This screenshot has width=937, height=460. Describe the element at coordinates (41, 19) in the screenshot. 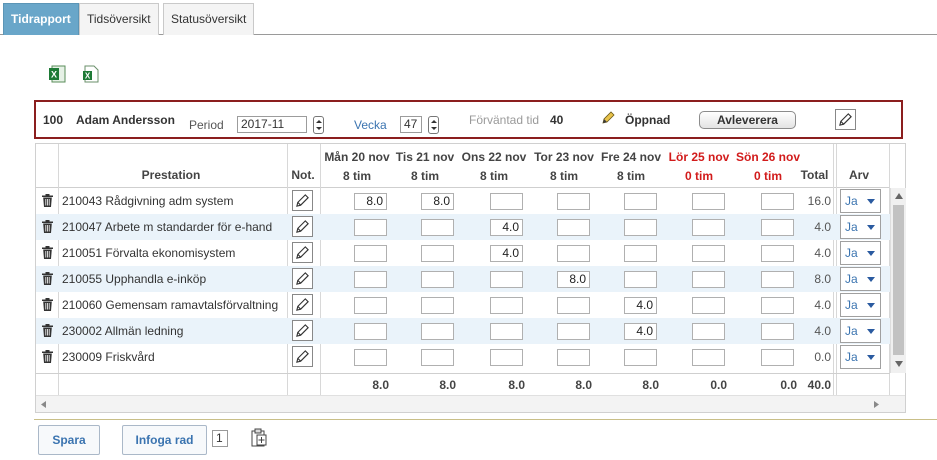

I see `tab-tidrapport: Tidrapport` at that location.